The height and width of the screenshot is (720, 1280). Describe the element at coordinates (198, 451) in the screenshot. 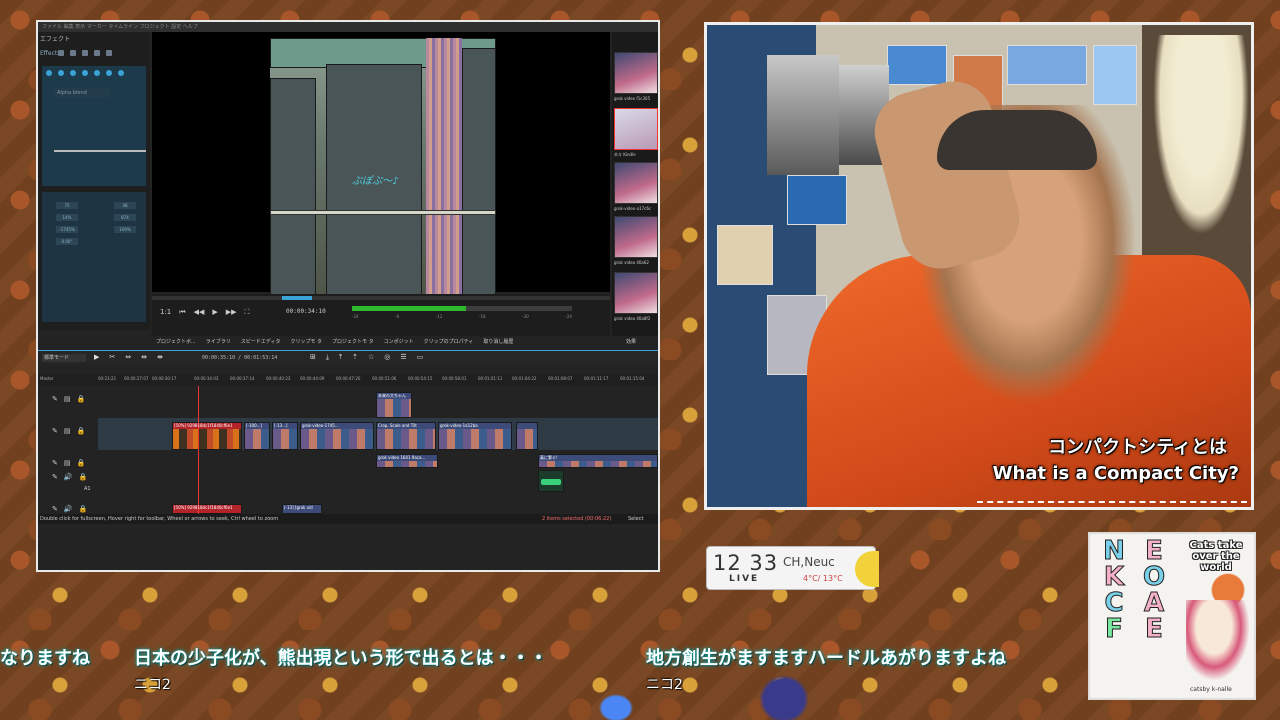

I see `playhead` at that location.